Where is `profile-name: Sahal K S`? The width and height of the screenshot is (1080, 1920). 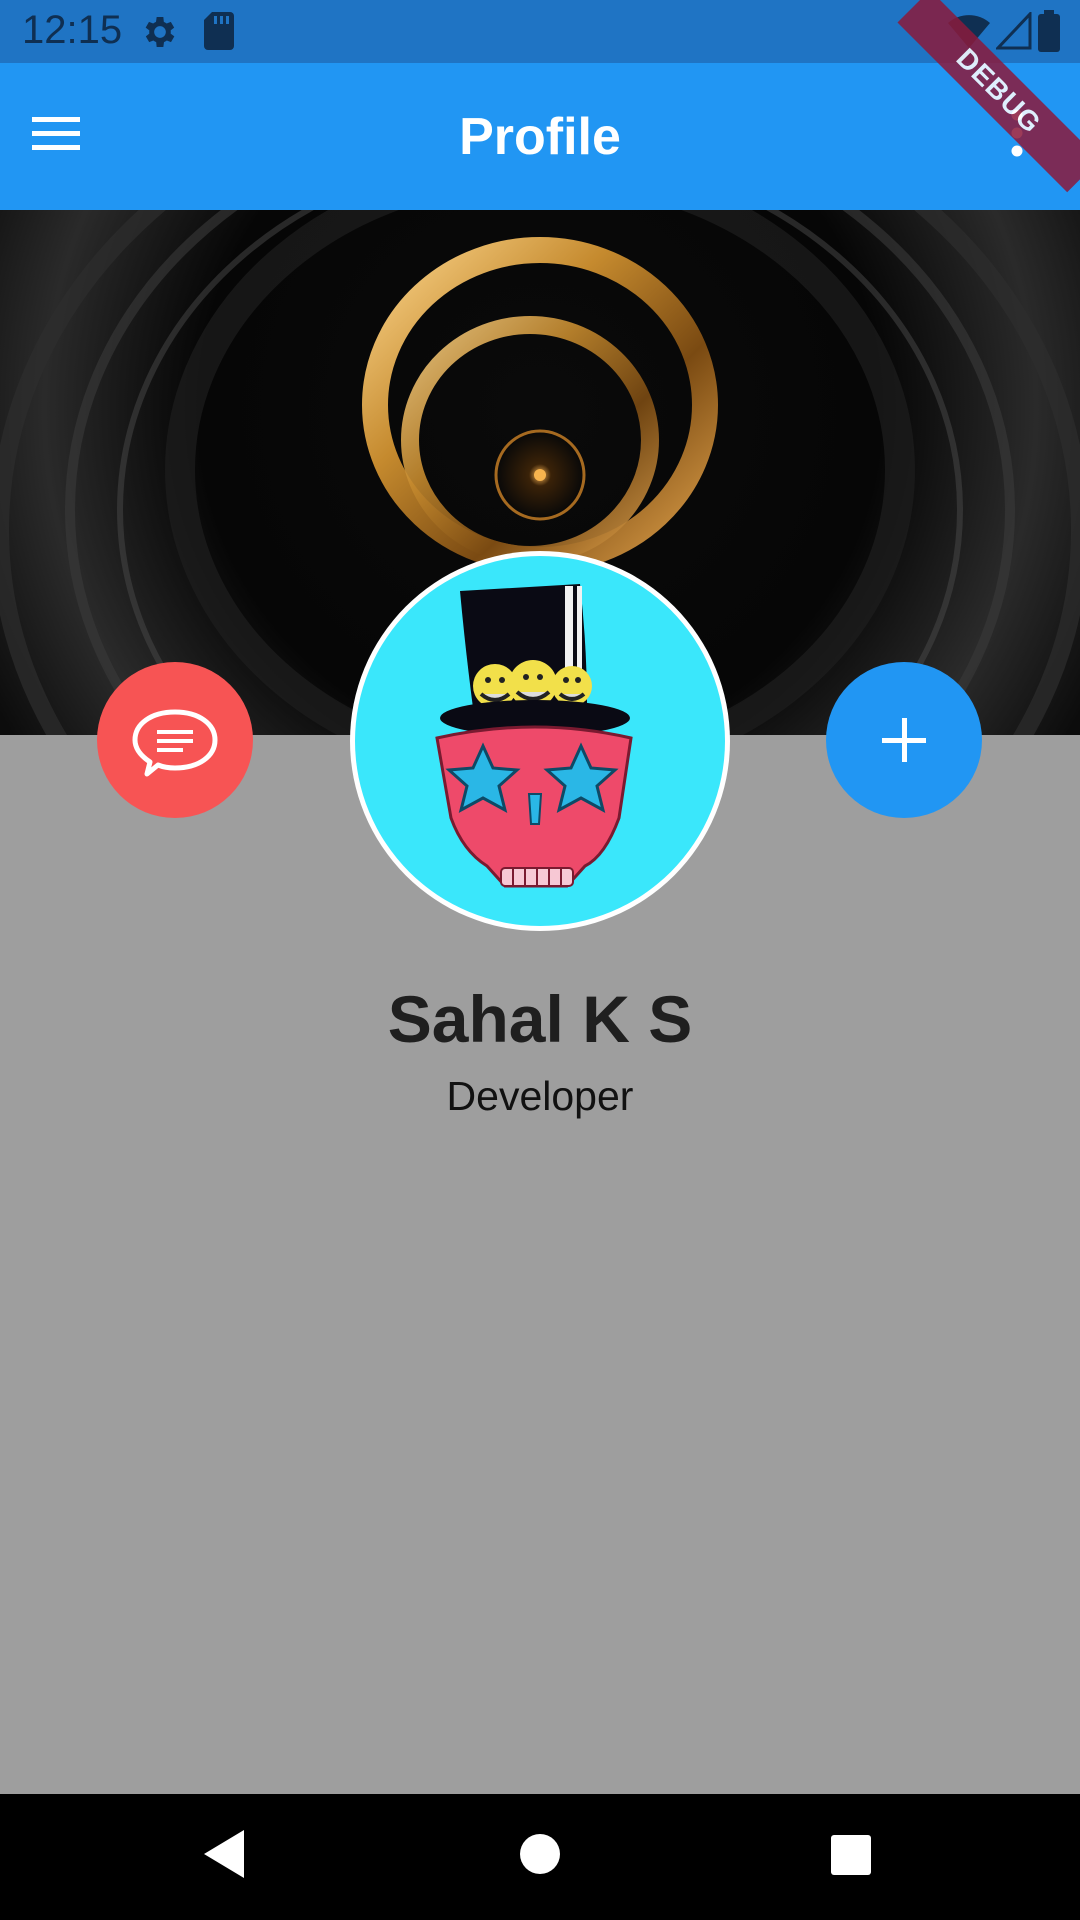
profile-name: Sahal K S is located at coordinates (540, 1019).